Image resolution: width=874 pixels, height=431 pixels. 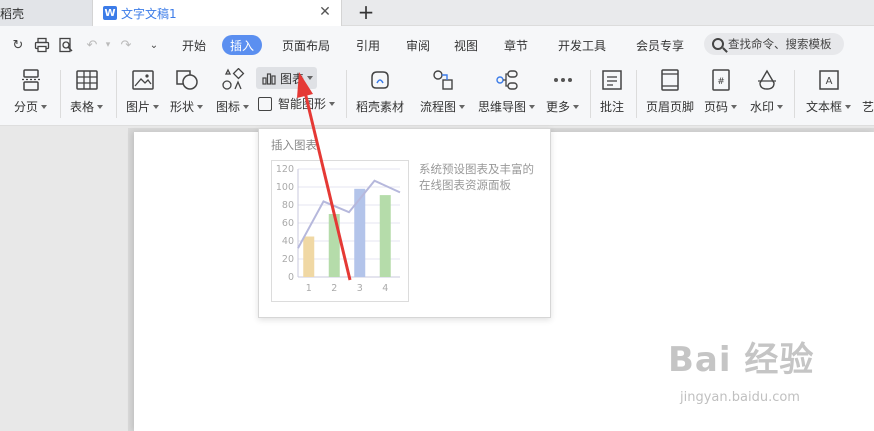 What do you see at coordinates (740, 397) in the screenshot?
I see `watermark-url: jingyan.baidu.com` at bounding box center [740, 397].